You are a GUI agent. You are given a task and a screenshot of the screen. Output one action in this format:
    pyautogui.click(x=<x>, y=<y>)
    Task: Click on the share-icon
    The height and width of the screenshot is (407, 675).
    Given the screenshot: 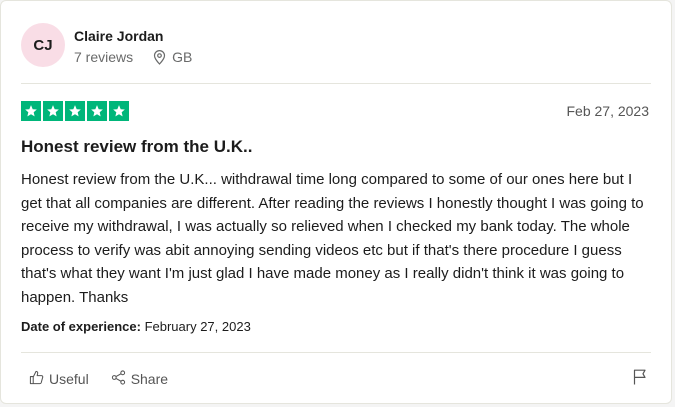 What is the action you would take?
    pyautogui.click(x=118, y=379)
    